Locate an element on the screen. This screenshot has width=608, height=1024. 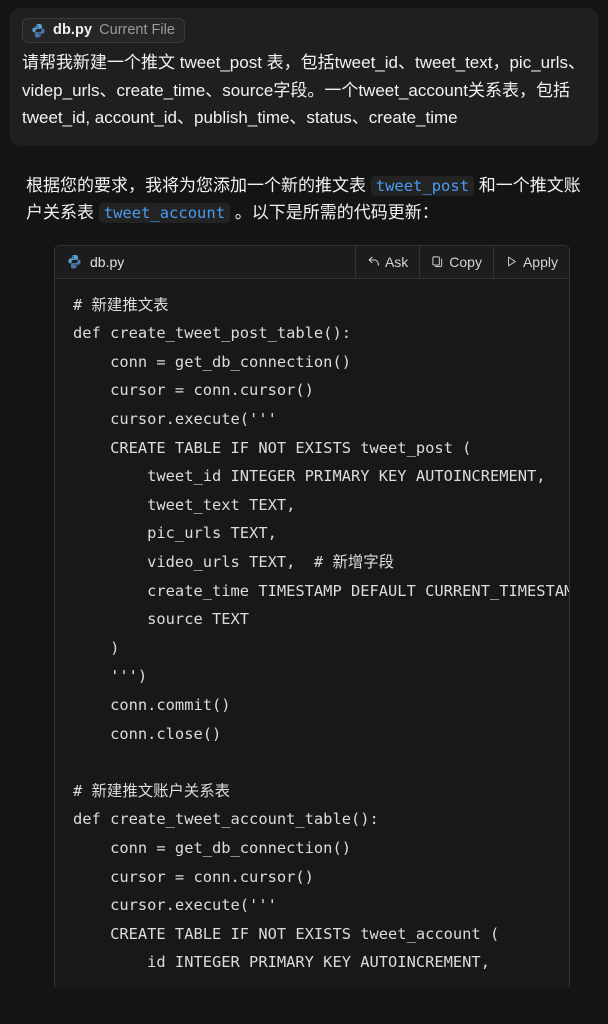
attached-context-row: db.py Current File is located at coordinates (304, 30).